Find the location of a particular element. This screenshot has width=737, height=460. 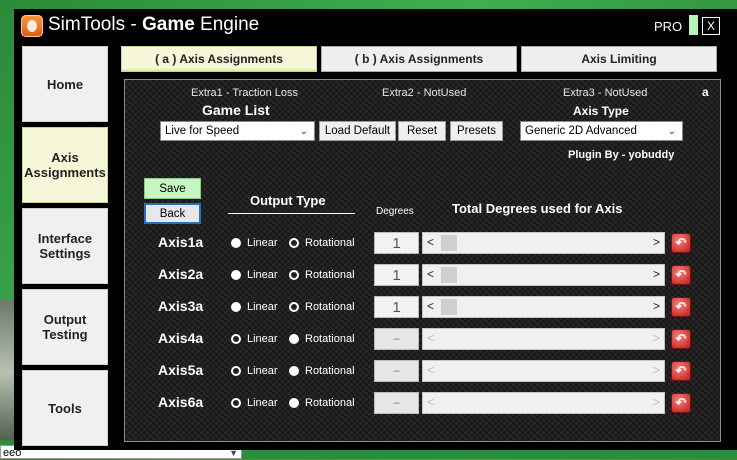

sidebar-item-label: Output Testing is located at coordinates (65, 327).